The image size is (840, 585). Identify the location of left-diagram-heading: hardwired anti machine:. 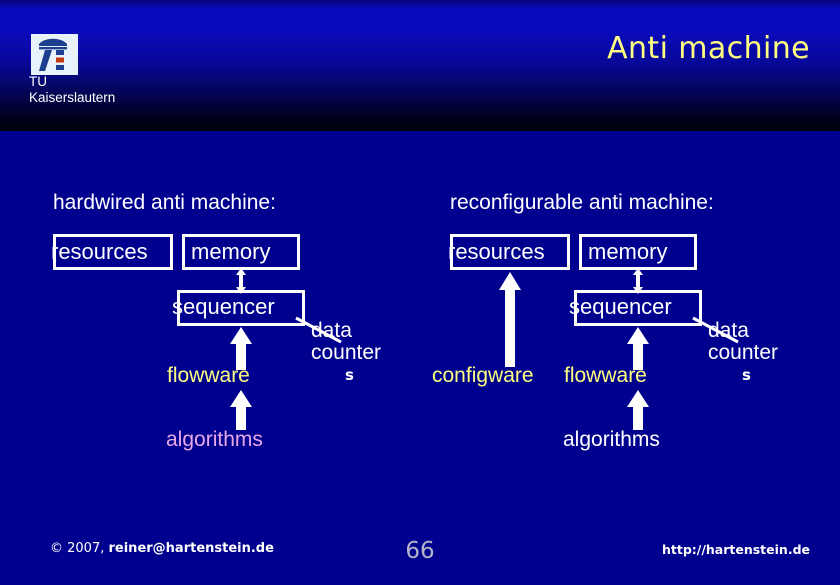
(164, 202).